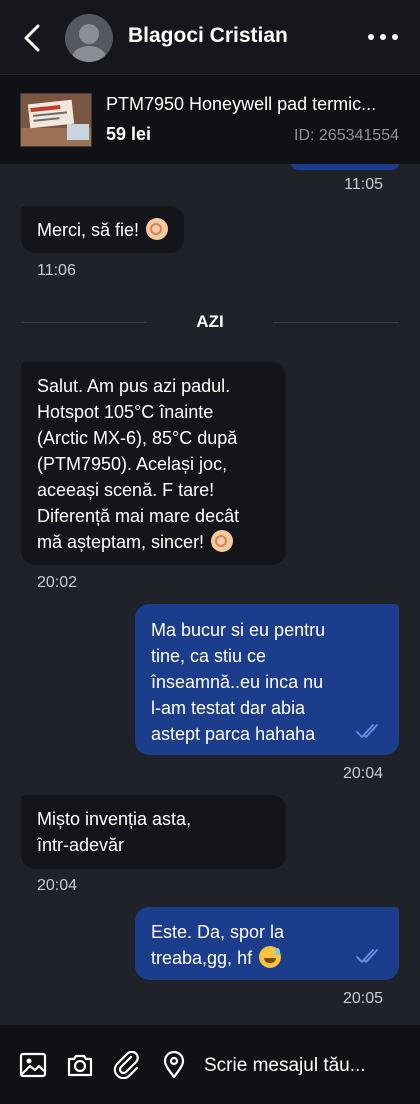 The height and width of the screenshot is (1104, 420). What do you see at coordinates (56, 120) in the screenshot?
I see `product-thumbnail` at bounding box center [56, 120].